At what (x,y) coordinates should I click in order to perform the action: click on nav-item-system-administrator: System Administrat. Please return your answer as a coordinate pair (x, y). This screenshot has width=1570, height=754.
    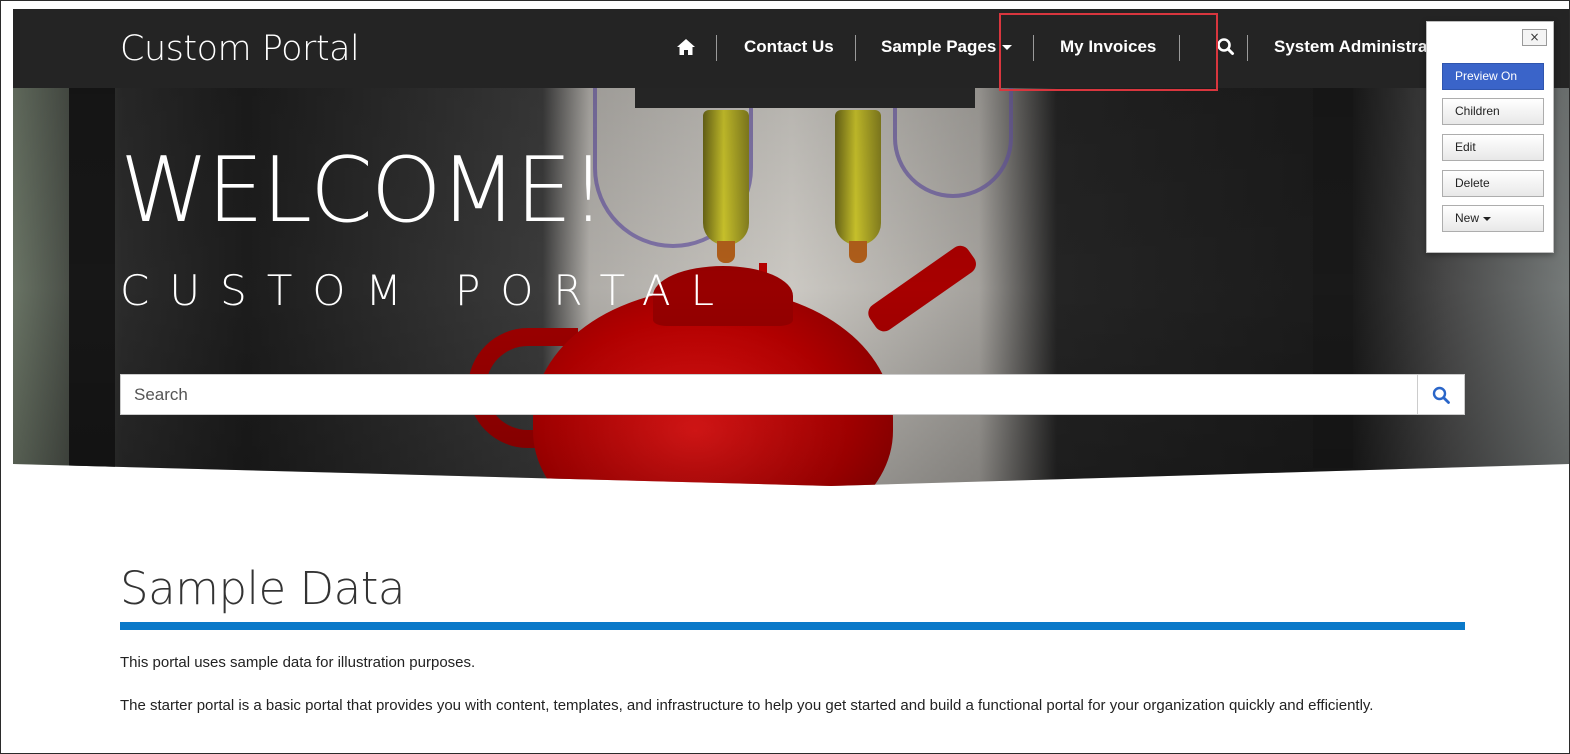
    Looking at the image, I should click on (1353, 47).